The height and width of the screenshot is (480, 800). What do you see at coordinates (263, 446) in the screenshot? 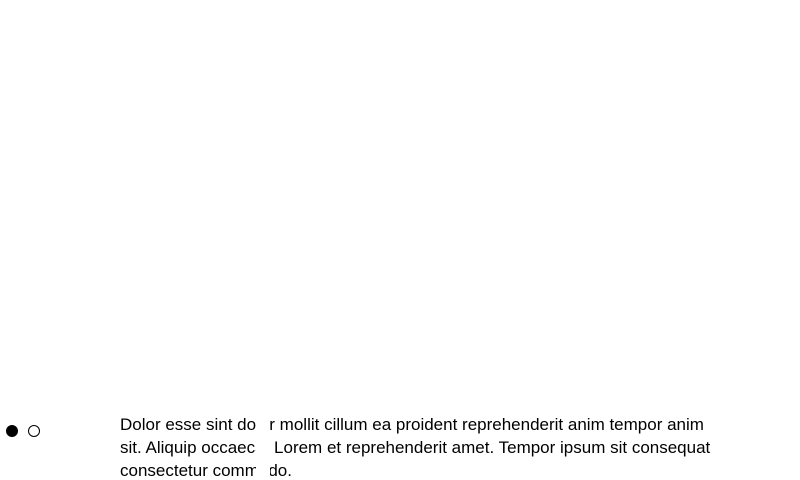
I see `caption-occluder` at bounding box center [263, 446].